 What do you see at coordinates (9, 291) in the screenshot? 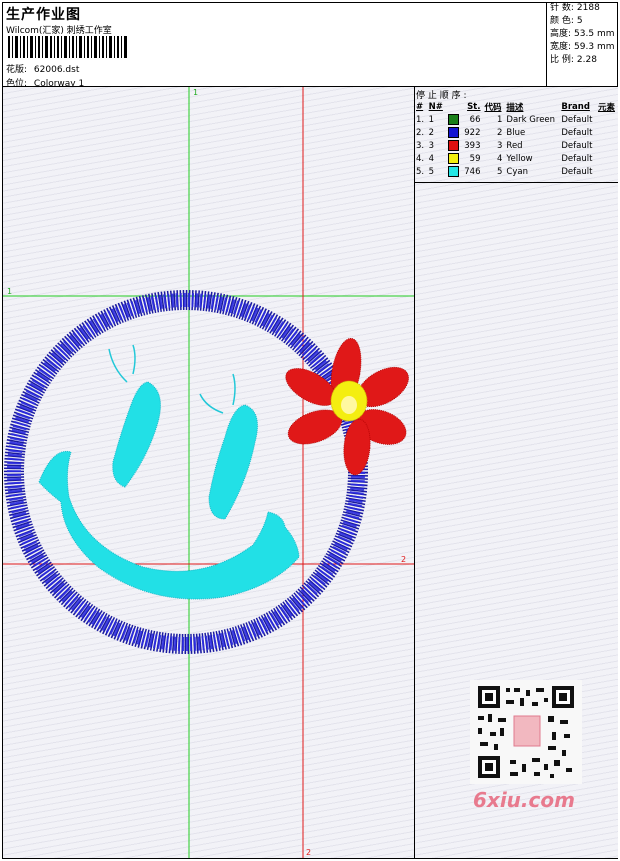
I see `guide-label-green-left: 1` at bounding box center [9, 291].